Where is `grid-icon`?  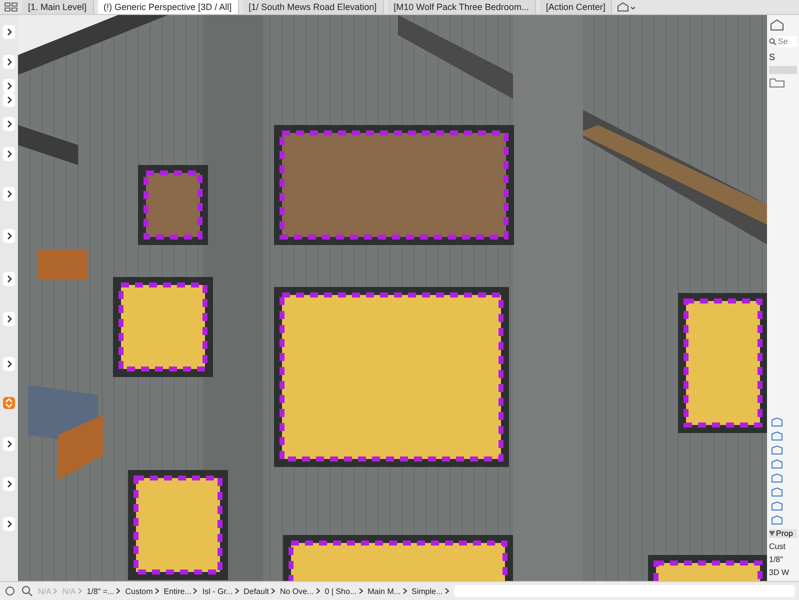
grid-icon is located at coordinates (11, 7).